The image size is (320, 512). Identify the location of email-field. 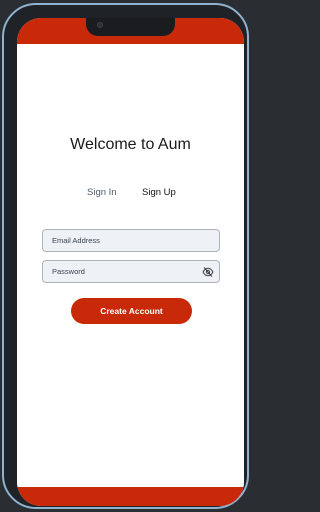
(131, 240).